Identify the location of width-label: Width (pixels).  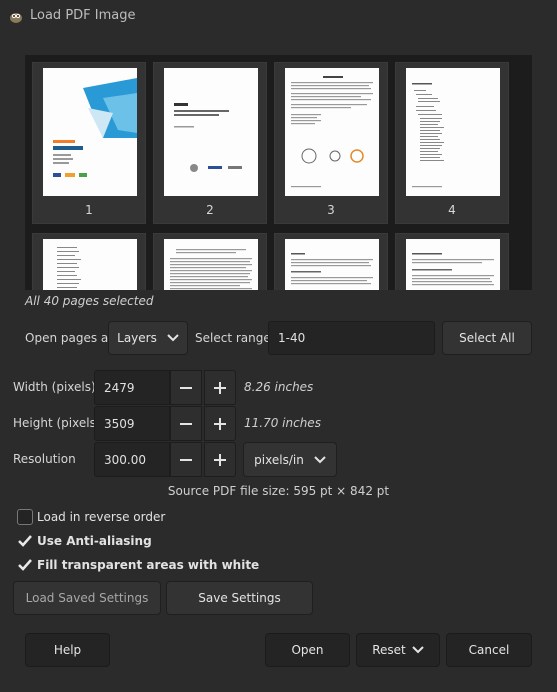
(54, 387).